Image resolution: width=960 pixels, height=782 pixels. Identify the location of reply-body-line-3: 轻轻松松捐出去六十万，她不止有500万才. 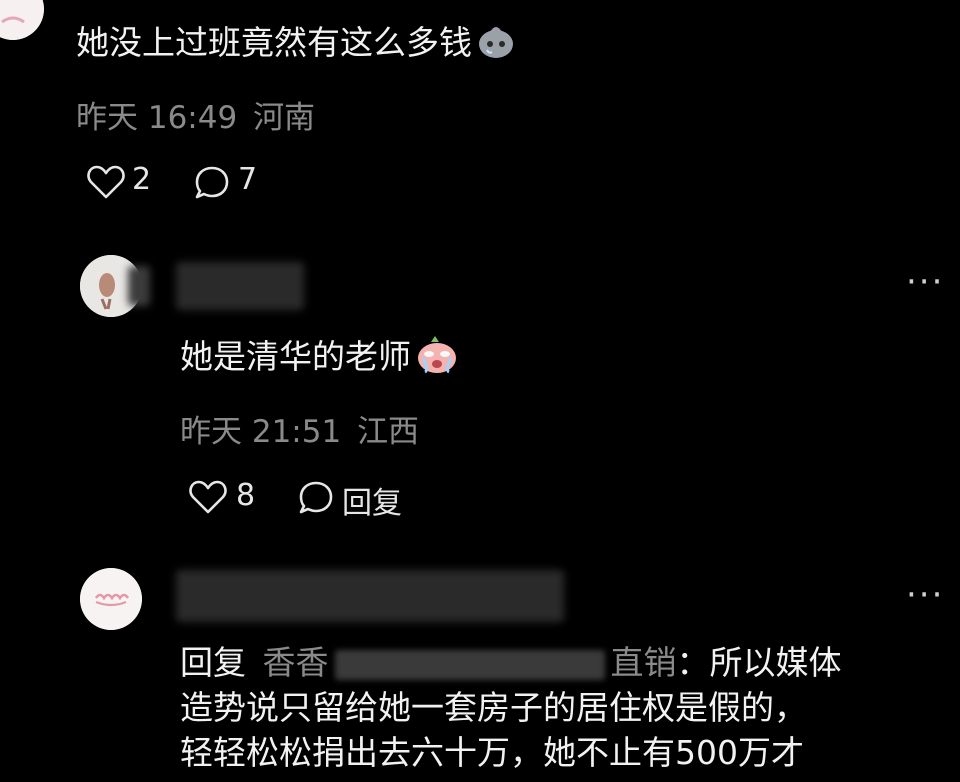
(492, 752).